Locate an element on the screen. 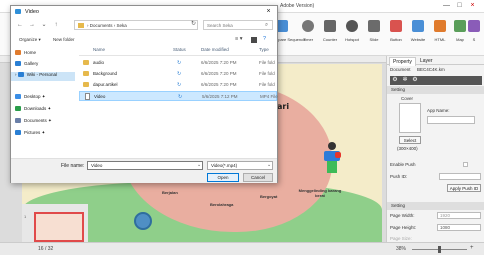 The width and height of the screenshot is (484, 255). ribbon-website-button: Website is located at coordinates (418, 34).